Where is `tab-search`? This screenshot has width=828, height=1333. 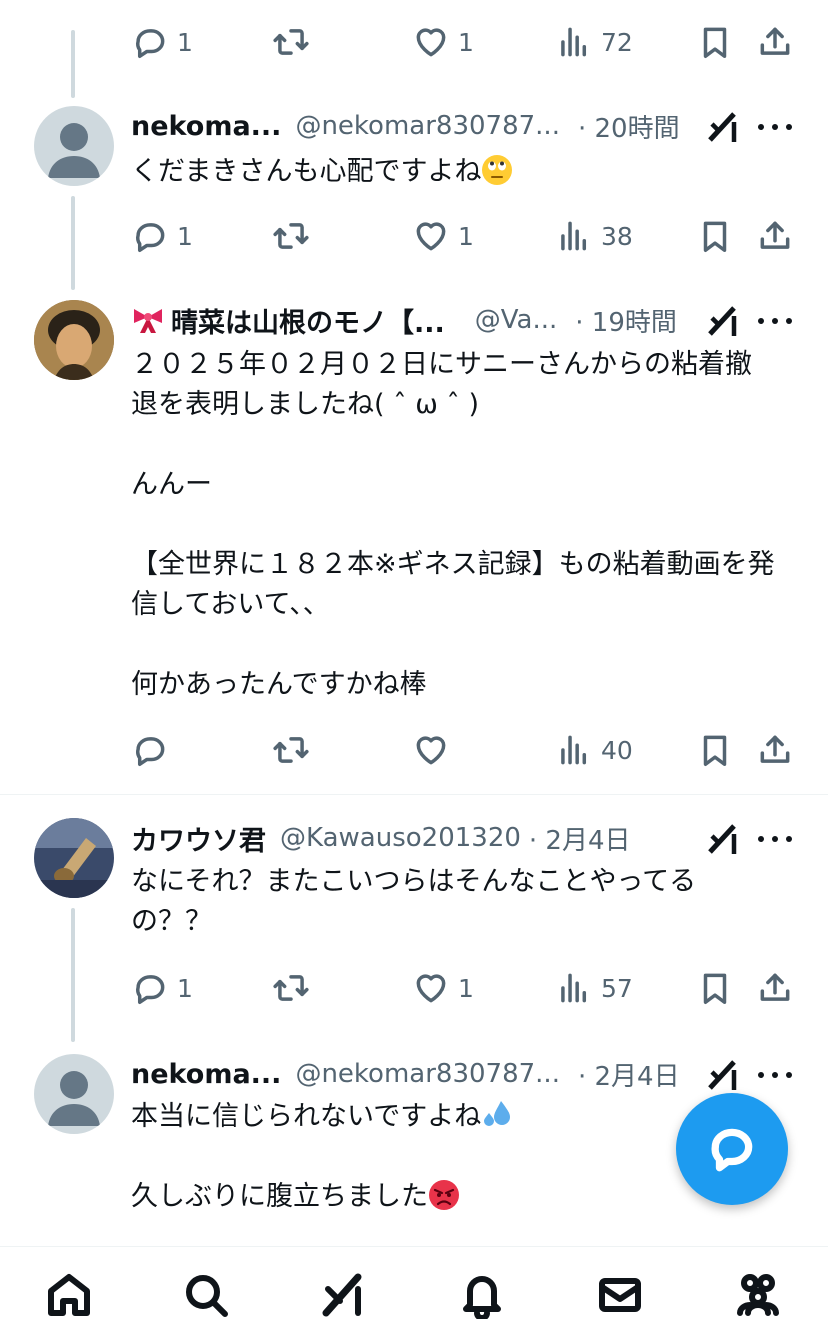 tab-search is located at coordinates (206, 1295).